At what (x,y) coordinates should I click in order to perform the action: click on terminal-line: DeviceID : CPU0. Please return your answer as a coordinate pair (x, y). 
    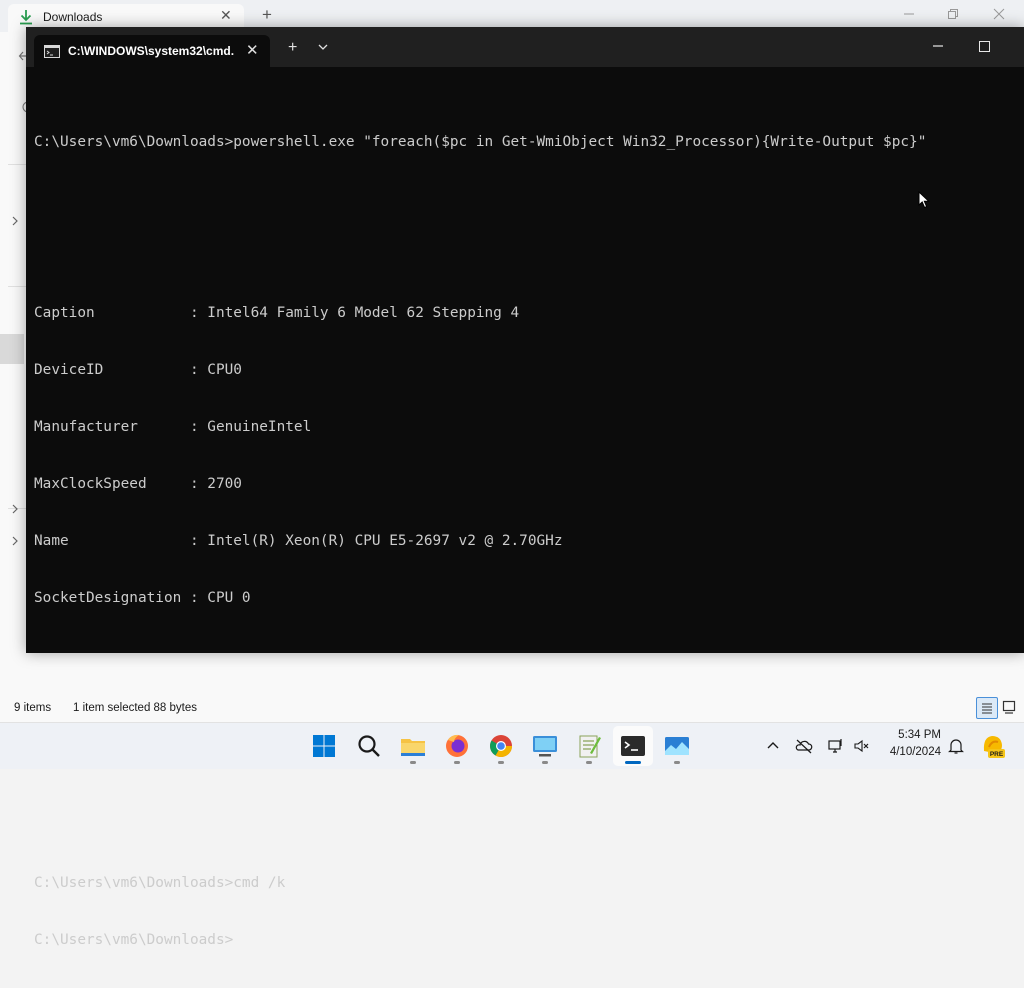
    Looking at the image, I should click on (138, 370).